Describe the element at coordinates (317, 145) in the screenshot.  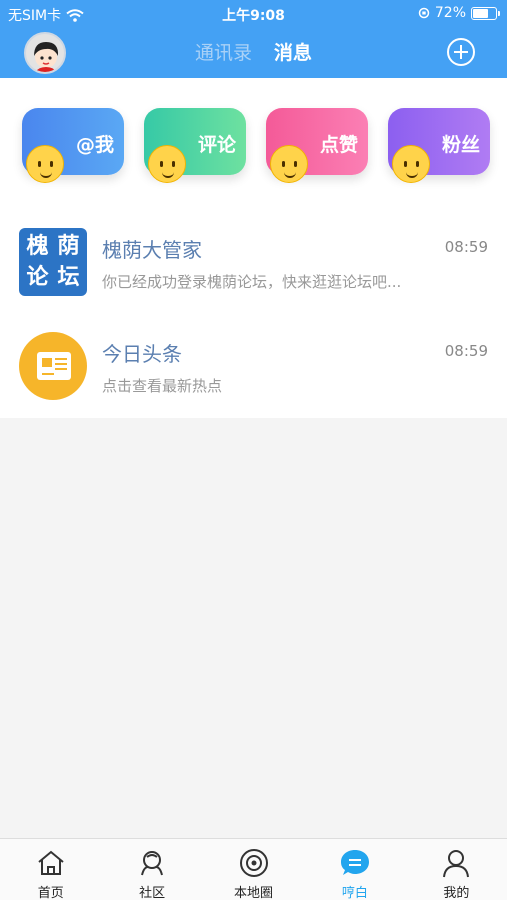
I see `category-like-button: 点赞` at that location.